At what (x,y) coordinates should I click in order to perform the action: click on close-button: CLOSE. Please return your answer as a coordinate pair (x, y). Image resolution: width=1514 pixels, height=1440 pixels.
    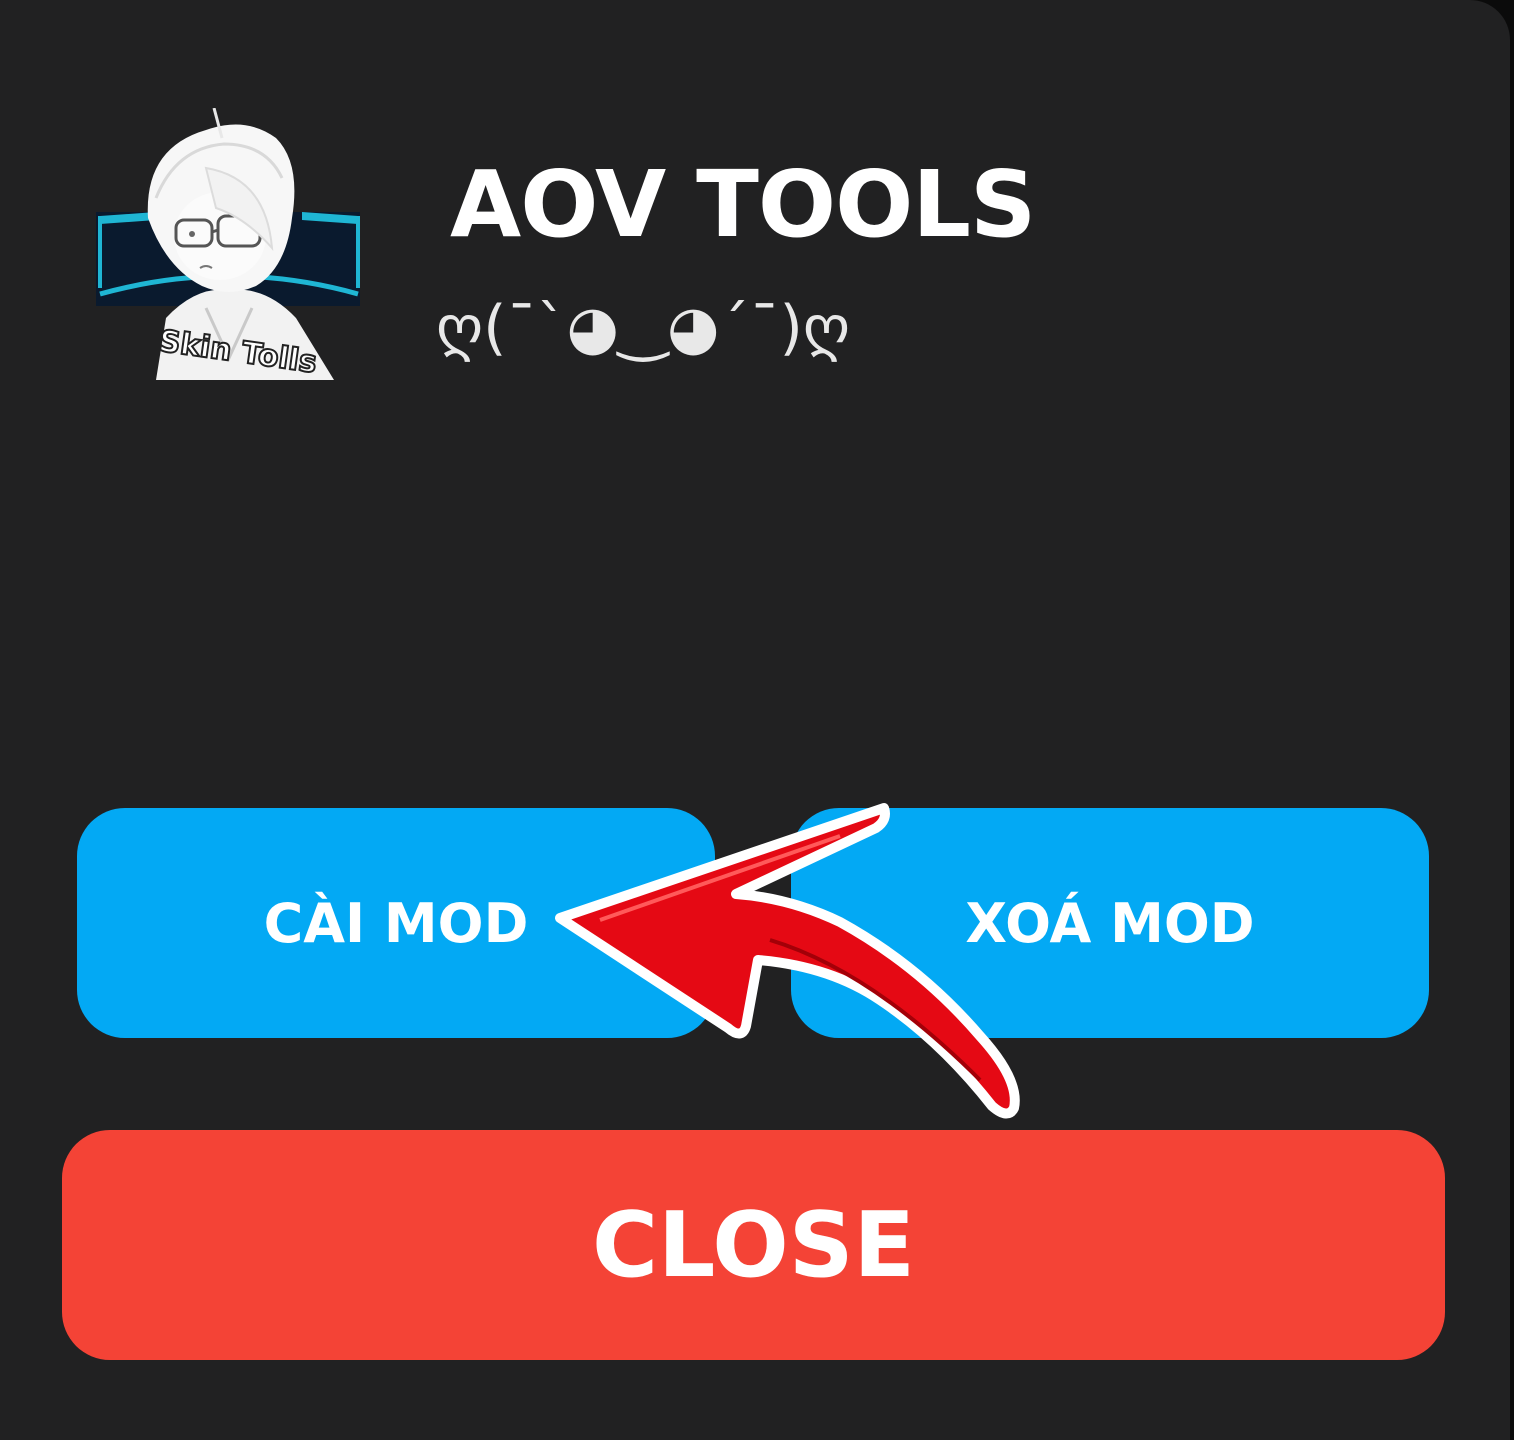
    Looking at the image, I should click on (753, 1245).